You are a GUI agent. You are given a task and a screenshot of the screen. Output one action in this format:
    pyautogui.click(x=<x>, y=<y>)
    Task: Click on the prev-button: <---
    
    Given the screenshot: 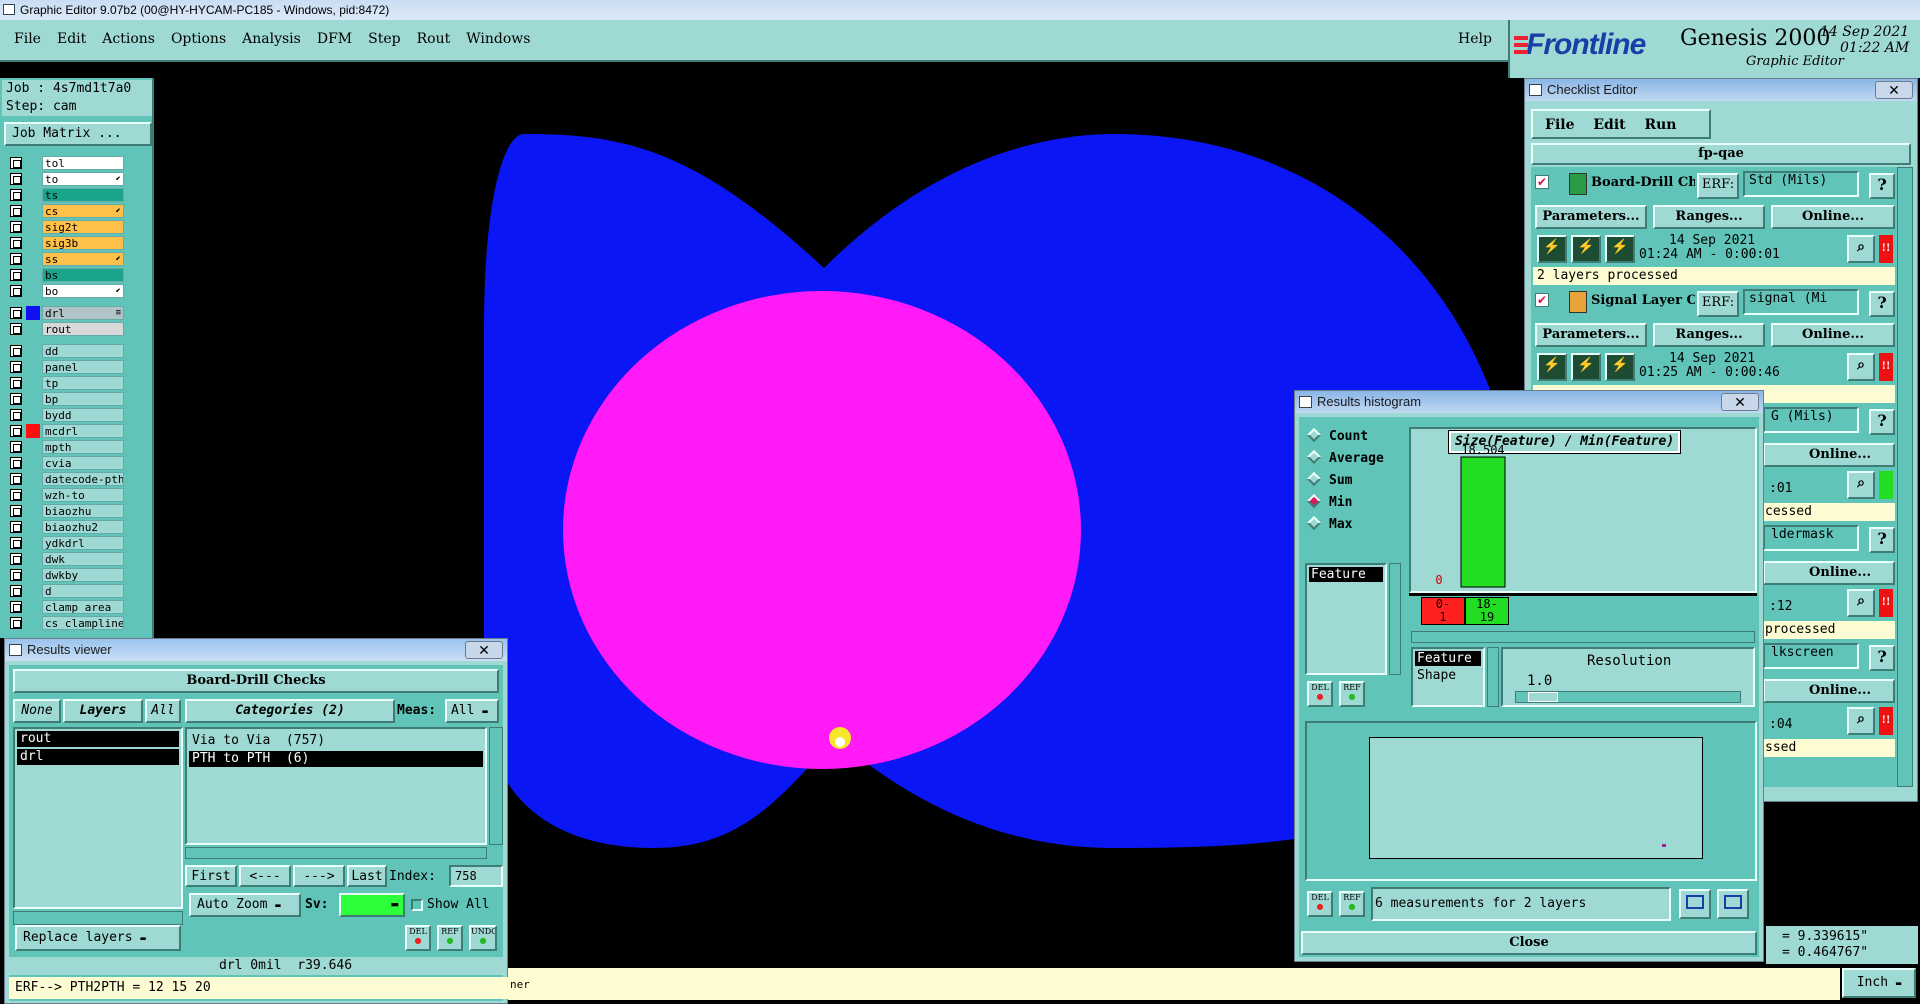 What is the action you would take?
    pyautogui.click(x=265, y=876)
    